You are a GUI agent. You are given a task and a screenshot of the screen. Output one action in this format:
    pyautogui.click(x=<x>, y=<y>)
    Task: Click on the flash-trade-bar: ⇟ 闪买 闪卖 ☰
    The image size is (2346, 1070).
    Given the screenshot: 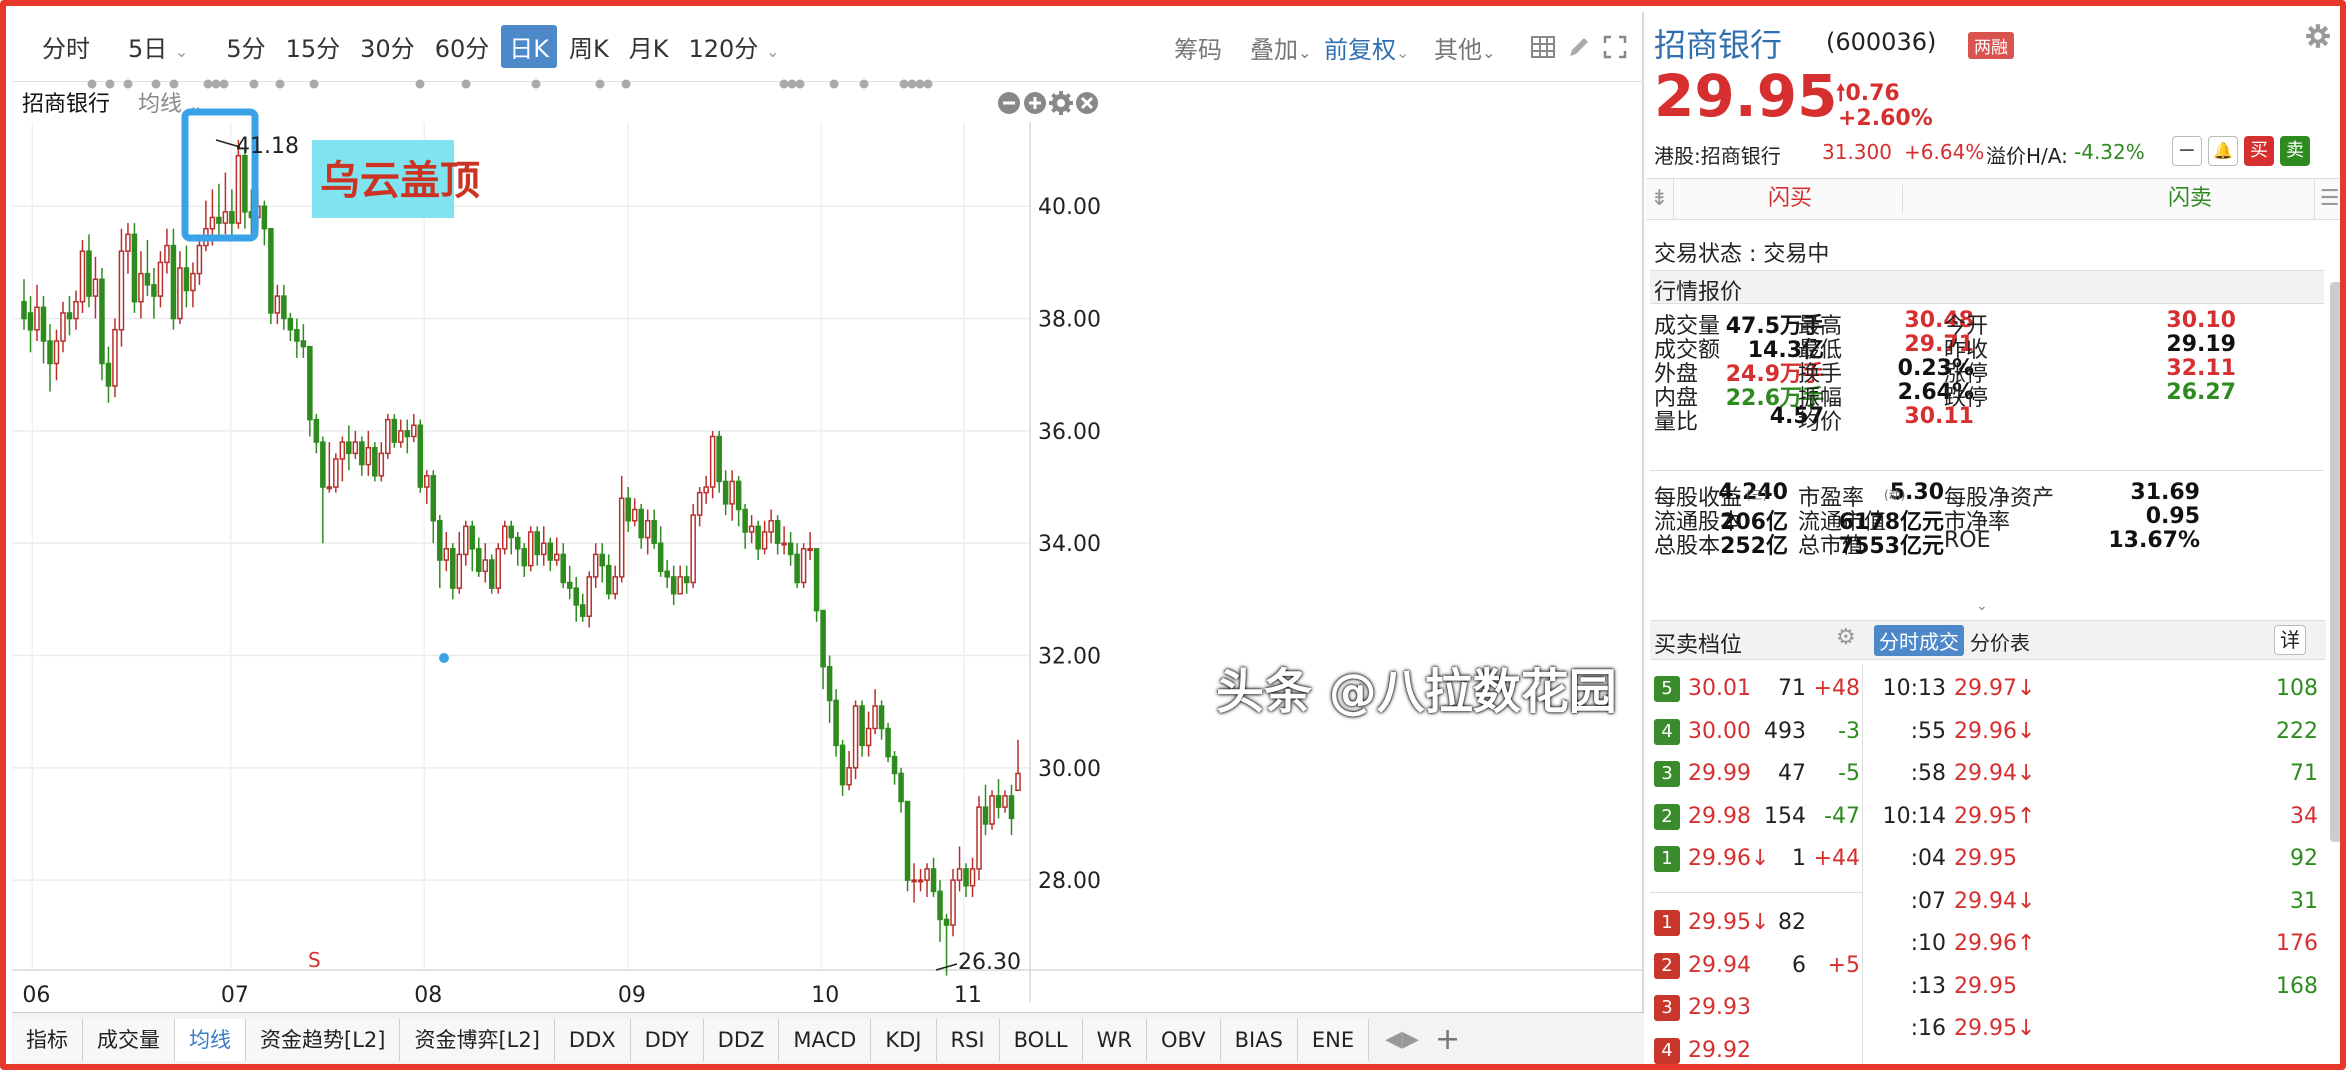 What is the action you would take?
    pyautogui.click(x=1993, y=199)
    